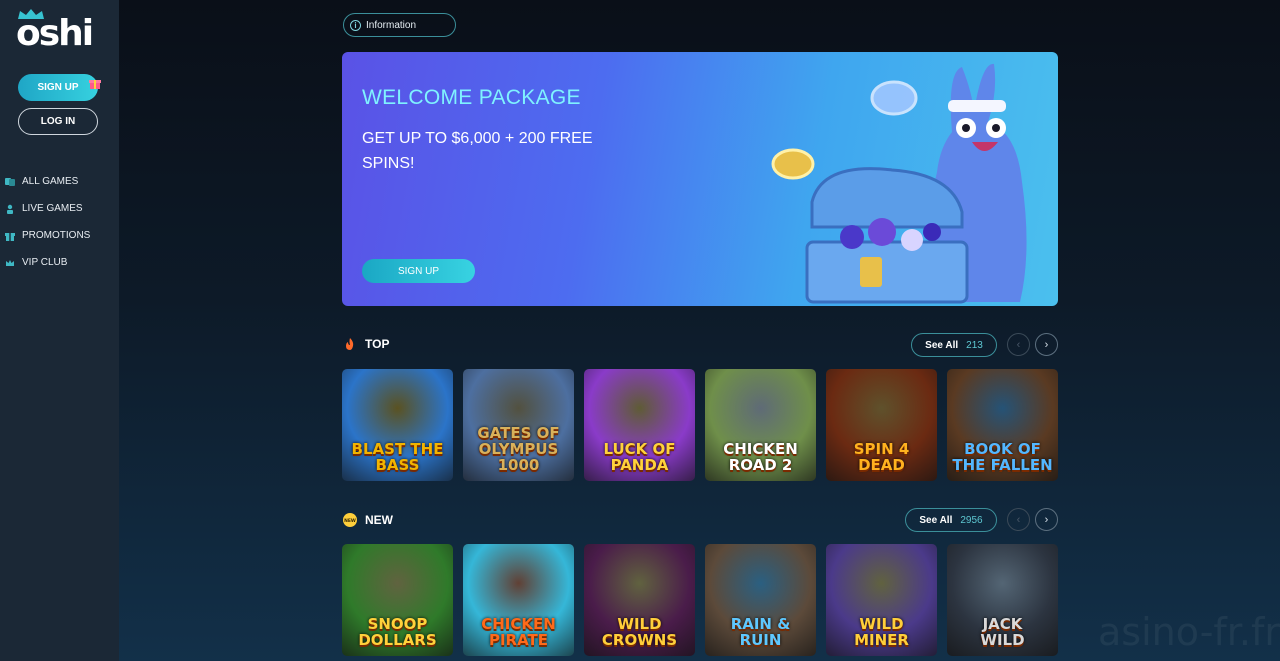  I want to click on game-tile: BOOK OF THE FALLEN, so click(1002, 425).